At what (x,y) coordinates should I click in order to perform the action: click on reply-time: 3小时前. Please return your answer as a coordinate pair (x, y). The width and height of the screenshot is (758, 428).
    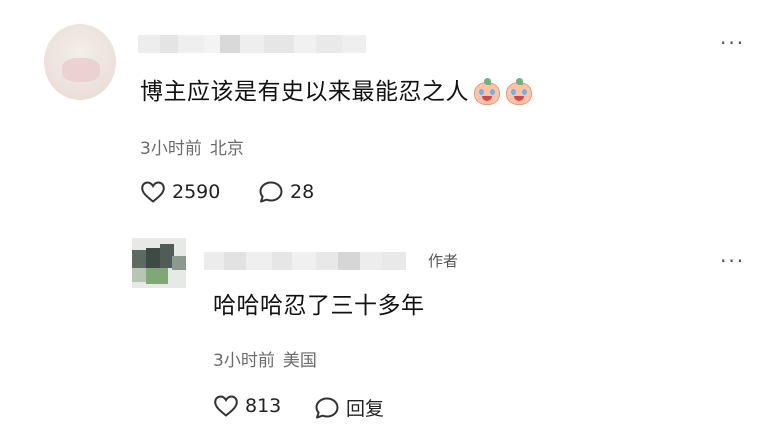
    Looking at the image, I should click on (244, 361).